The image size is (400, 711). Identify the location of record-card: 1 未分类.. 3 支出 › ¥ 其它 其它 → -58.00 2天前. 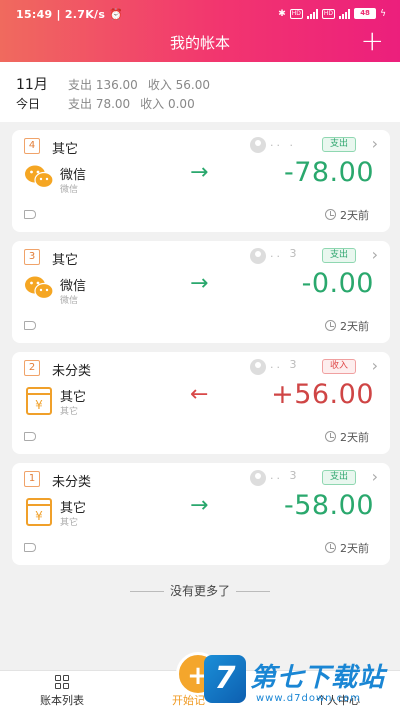
(201, 514).